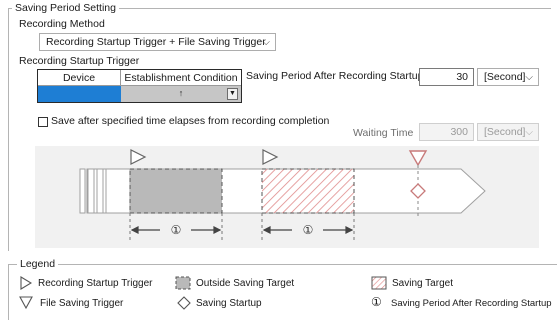 The height and width of the screenshot is (320, 557). I want to click on legend-border-left, so click(8, 292).